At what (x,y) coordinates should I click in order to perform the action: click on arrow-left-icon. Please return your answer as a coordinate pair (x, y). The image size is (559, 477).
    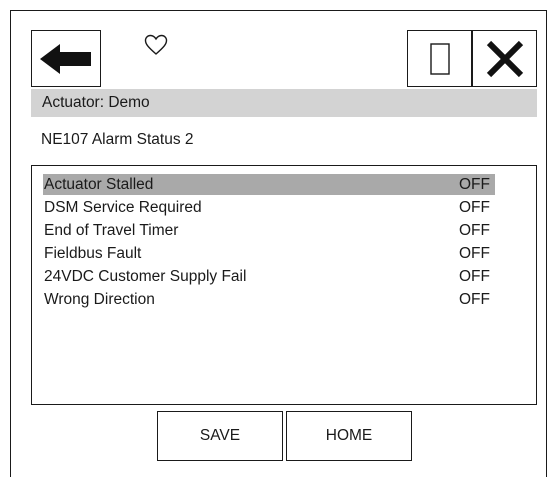
    Looking at the image, I should click on (65, 58).